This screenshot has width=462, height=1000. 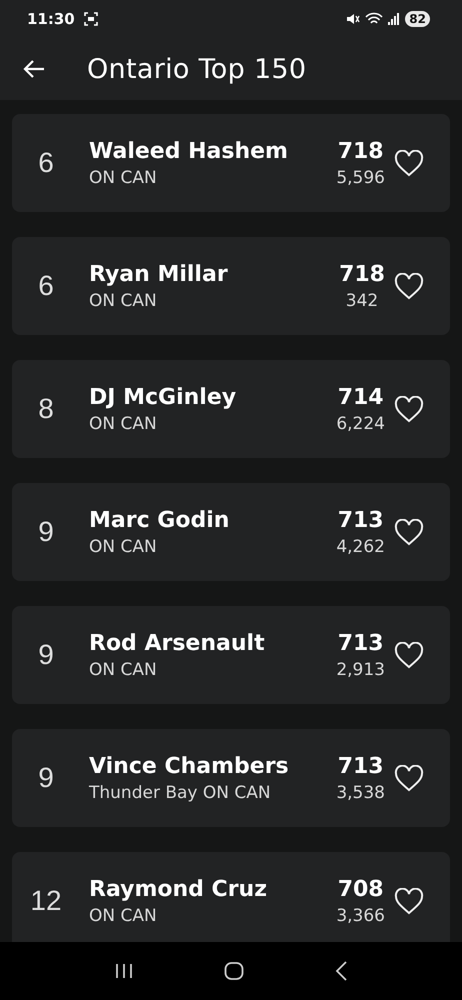 I want to click on player-name: Rod Arsenault, so click(x=177, y=643).